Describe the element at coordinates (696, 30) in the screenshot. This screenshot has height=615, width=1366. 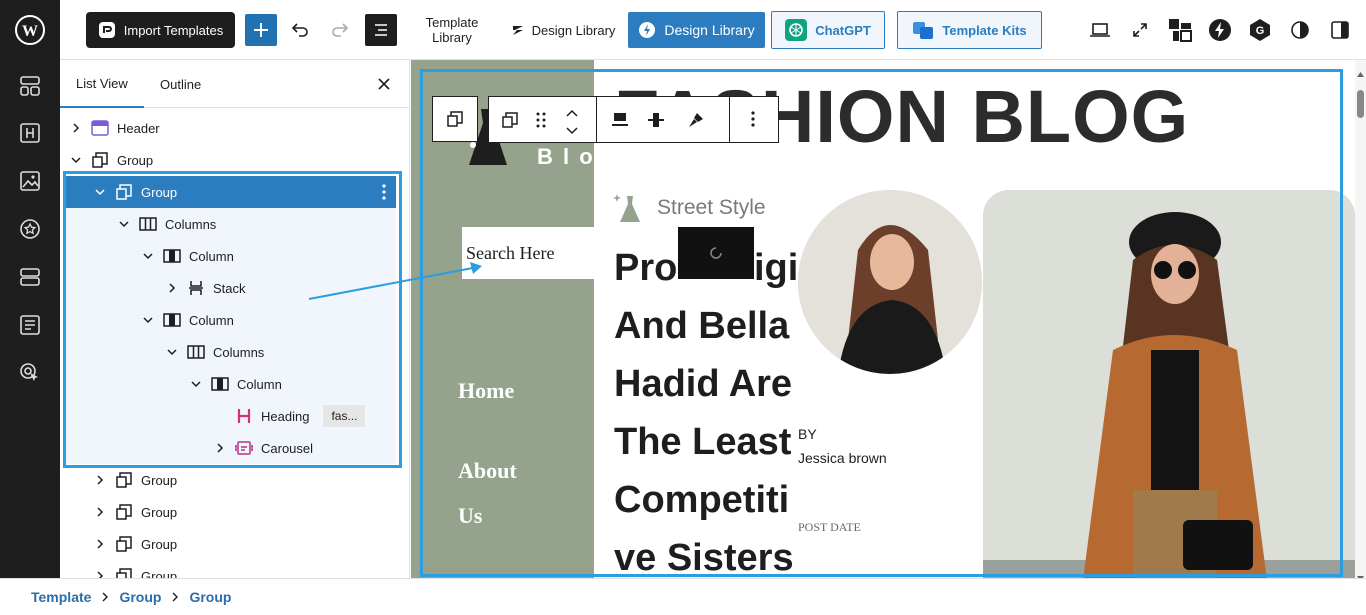
I see `design-library-button: Design Library` at that location.